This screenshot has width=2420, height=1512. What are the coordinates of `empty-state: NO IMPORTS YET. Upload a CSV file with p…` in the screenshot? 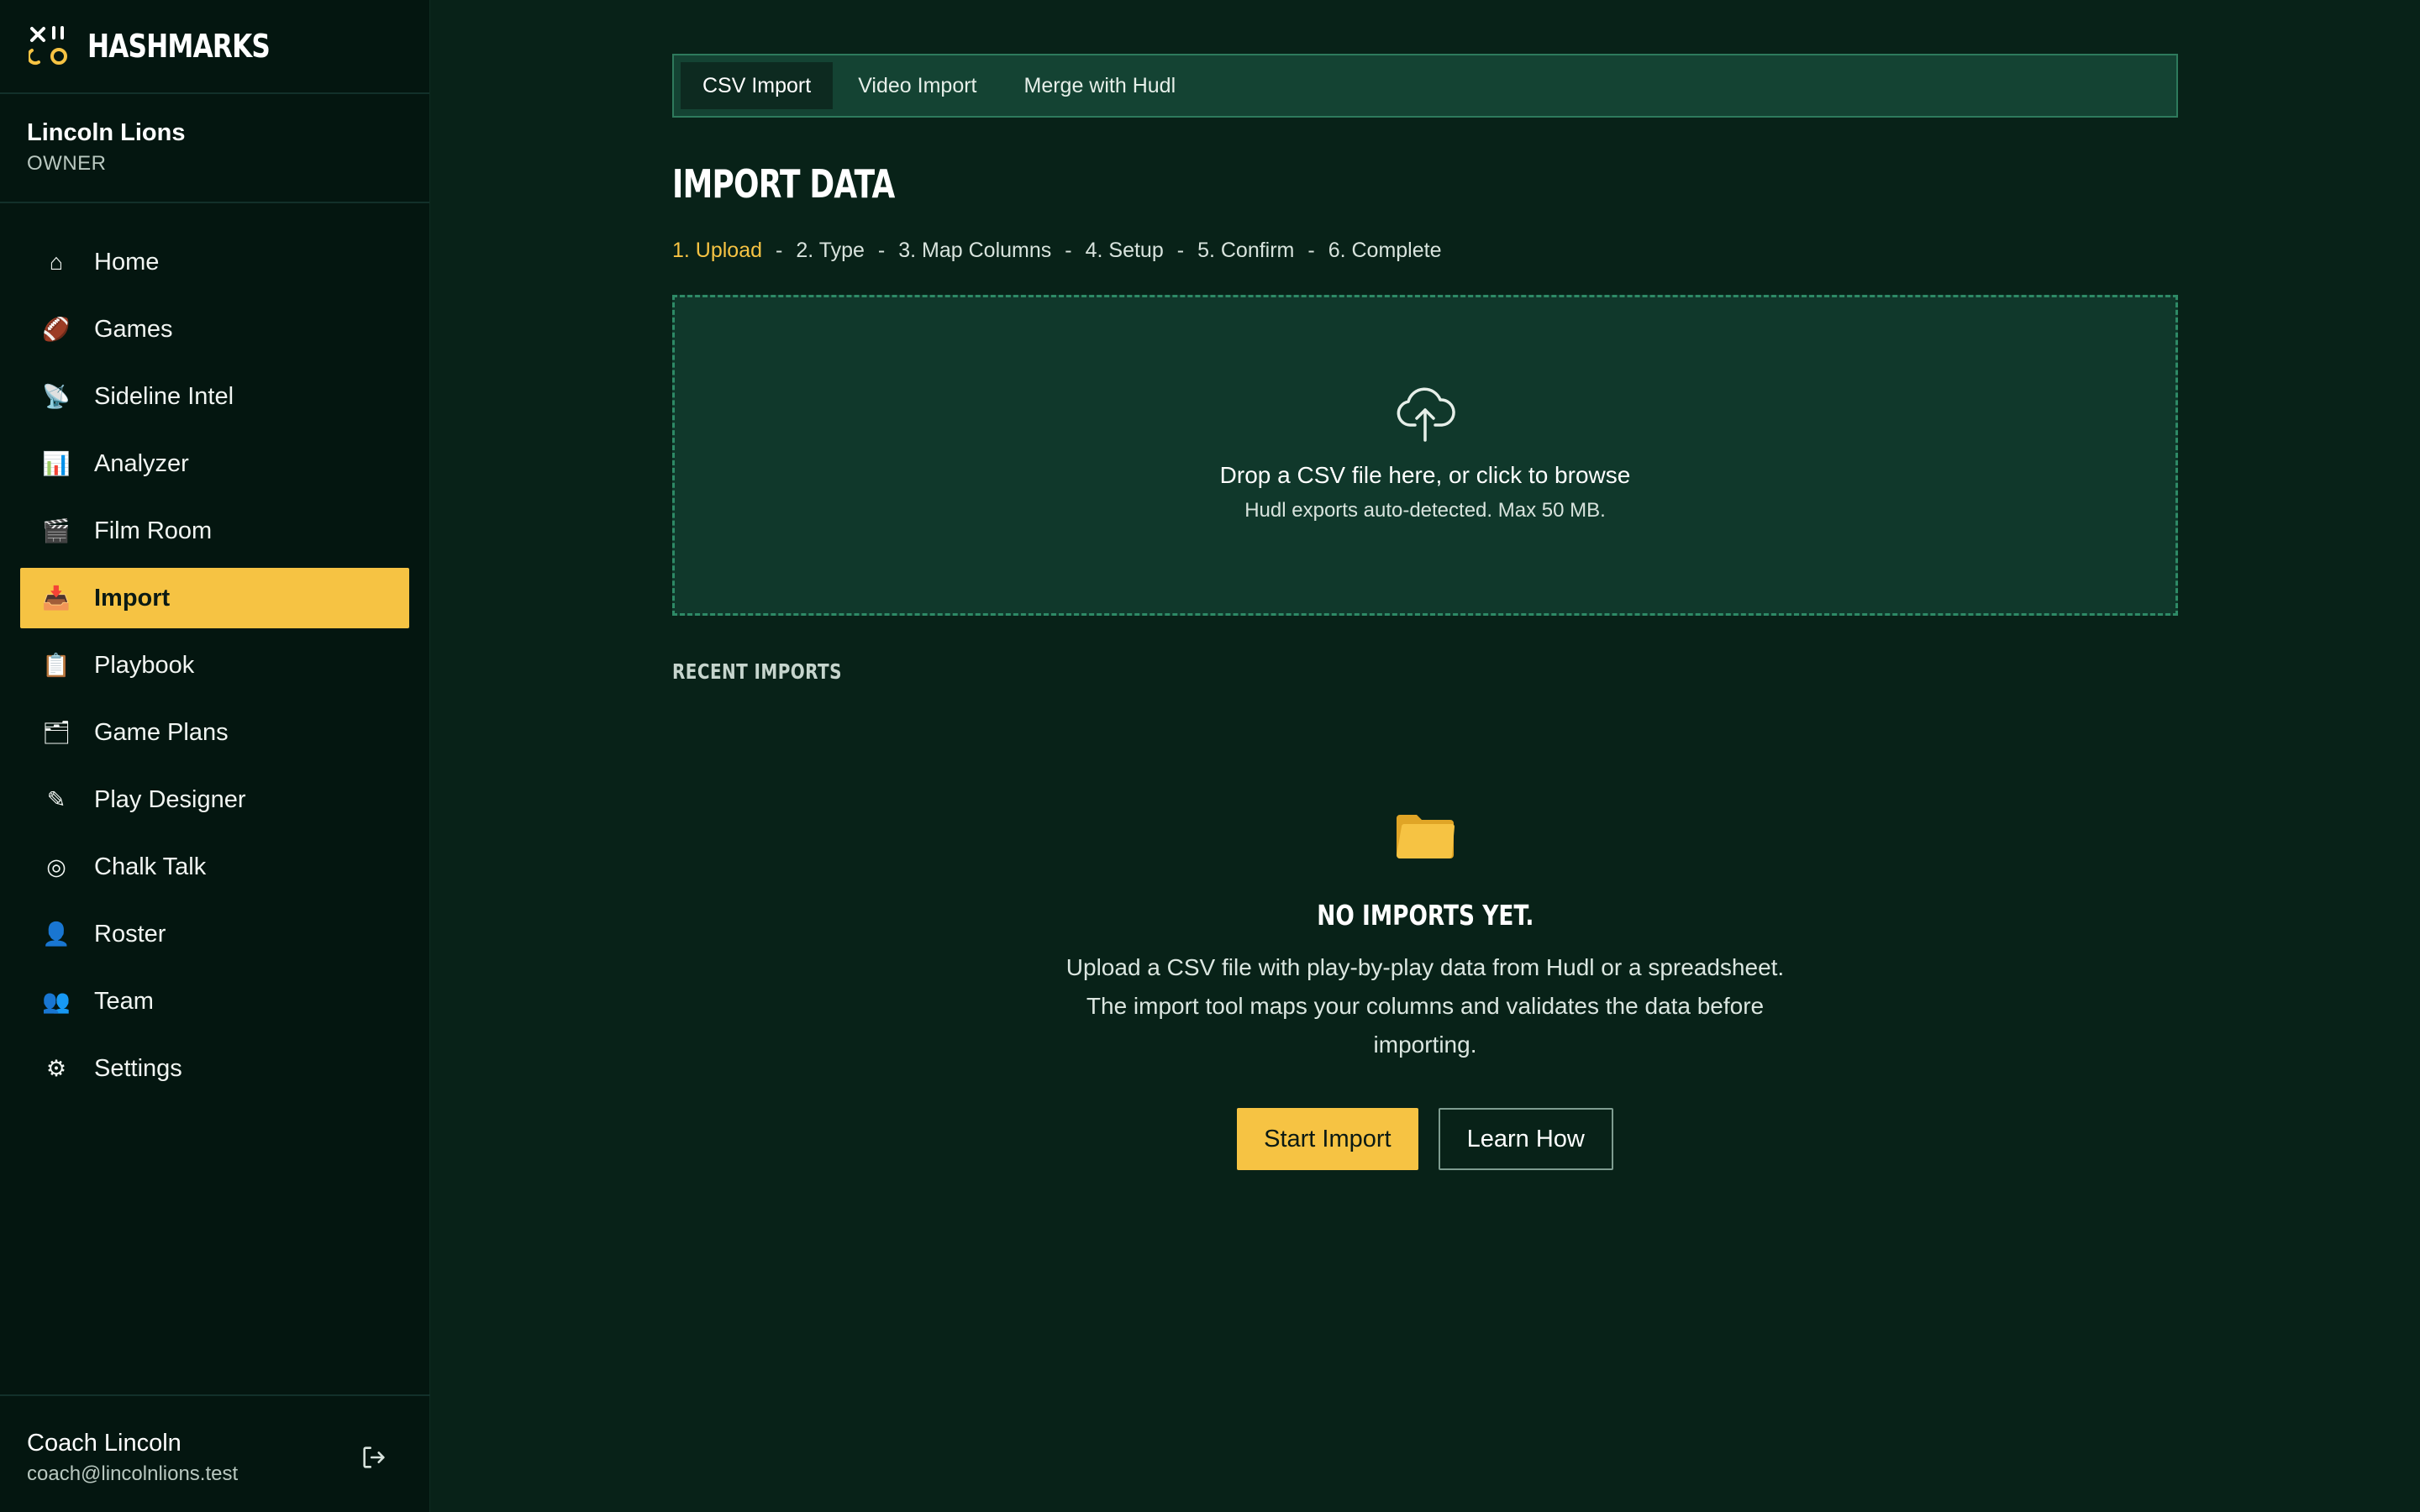 It's located at (1425, 990).